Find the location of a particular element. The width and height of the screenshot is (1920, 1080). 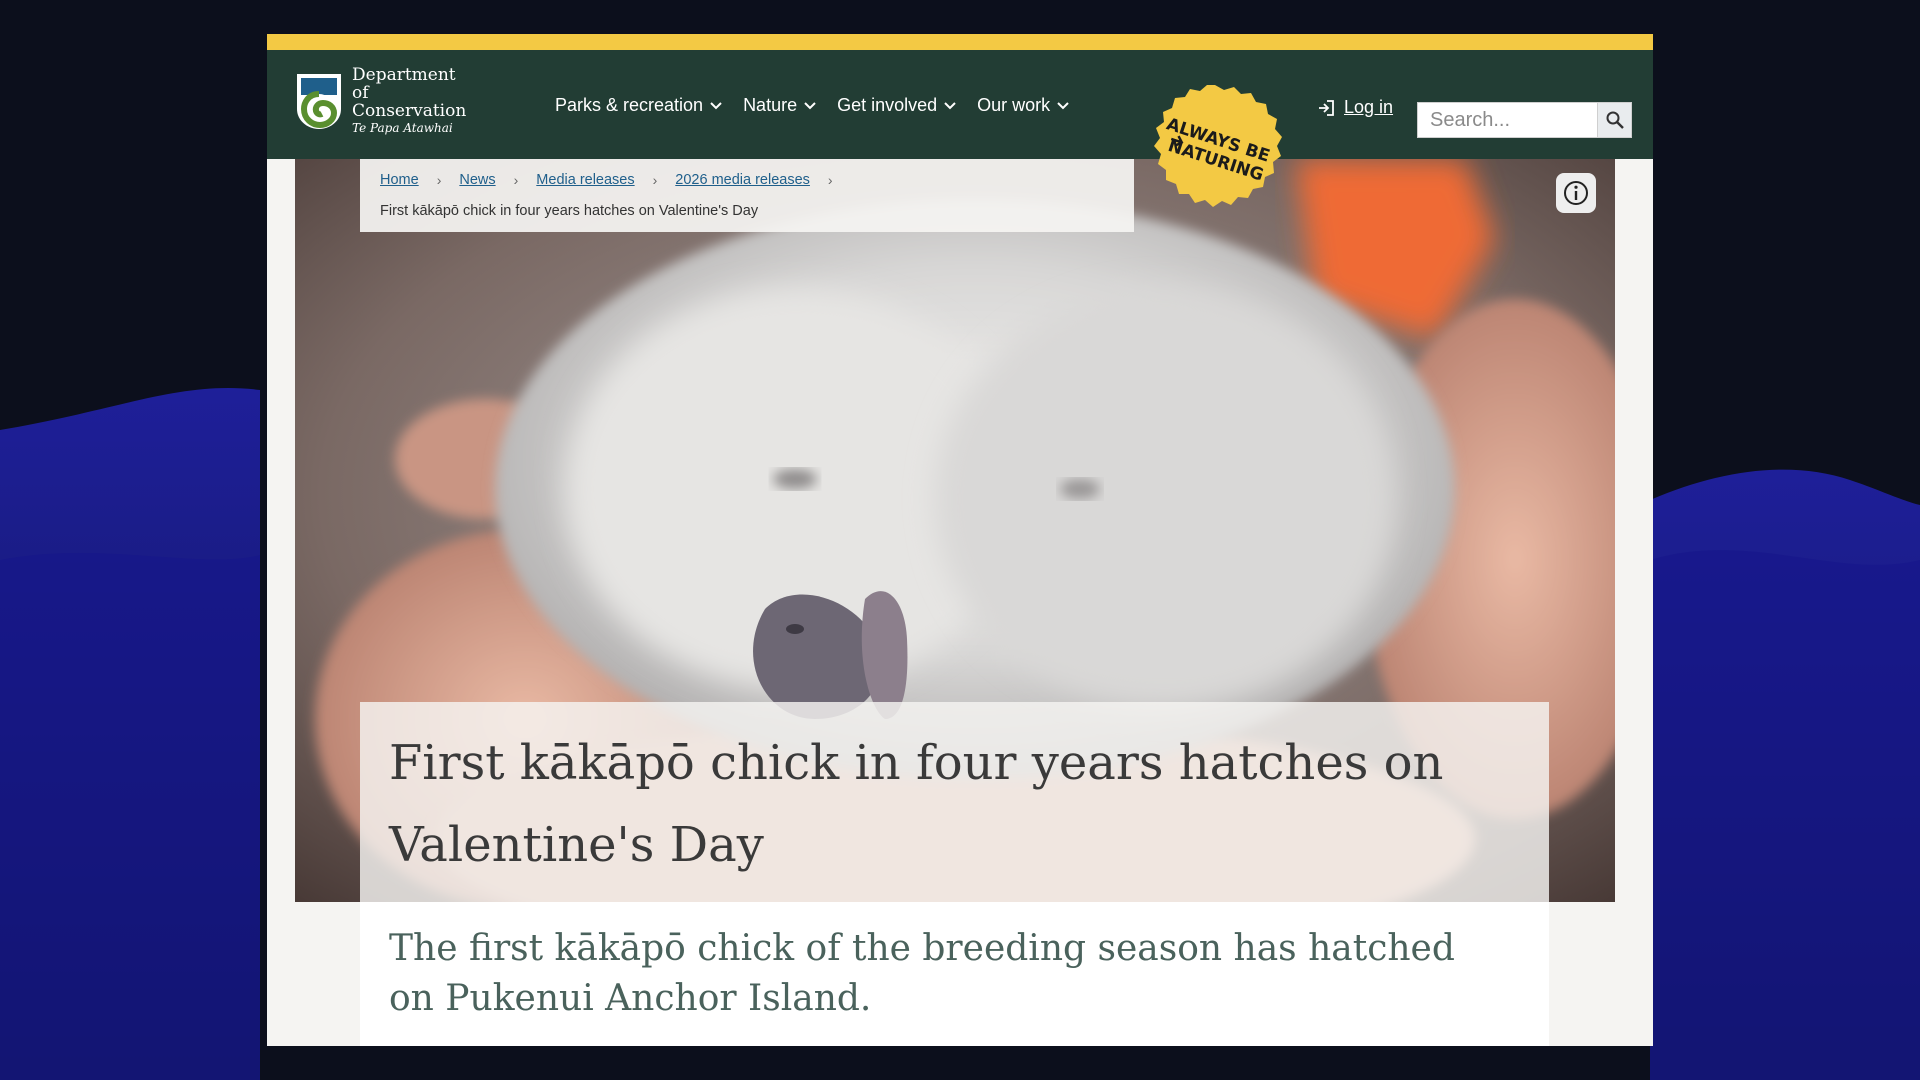

nav-parks-recreation: Parks & recreation is located at coordinates (639, 105).